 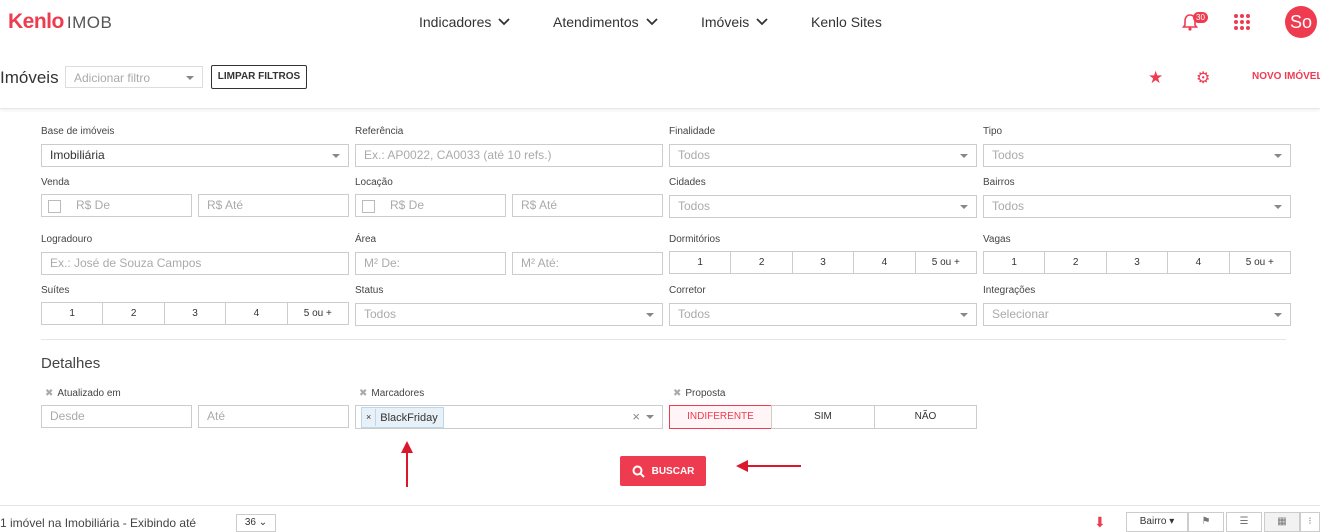 What do you see at coordinates (54, 206) in the screenshot?
I see `venda-checkbox` at bounding box center [54, 206].